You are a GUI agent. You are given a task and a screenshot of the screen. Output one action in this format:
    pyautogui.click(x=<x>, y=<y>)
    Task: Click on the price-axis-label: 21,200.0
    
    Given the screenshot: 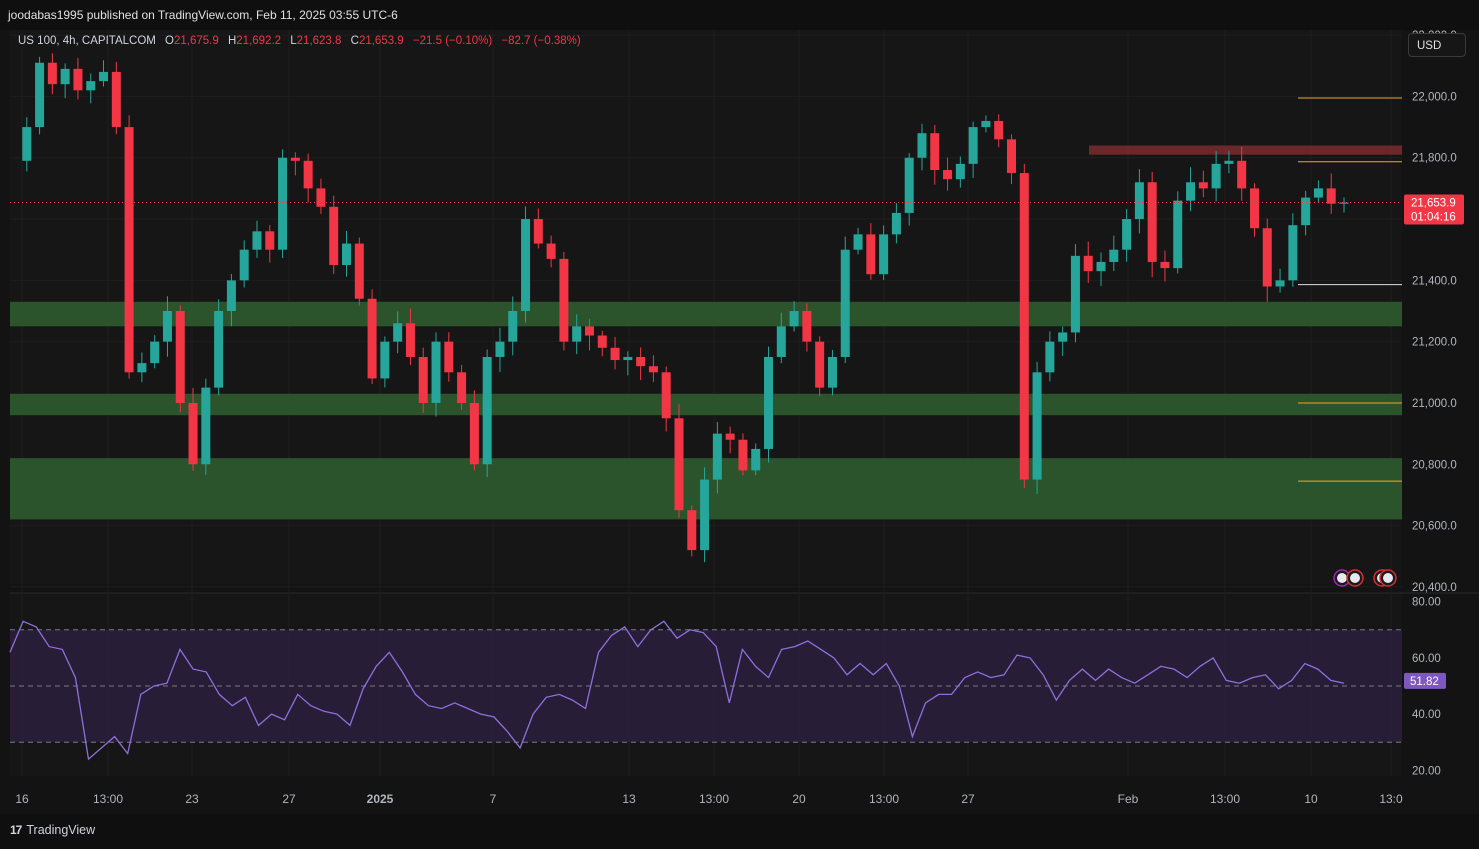 What is the action you would take?
    pyautogui.click(x=1434, y=343)
    